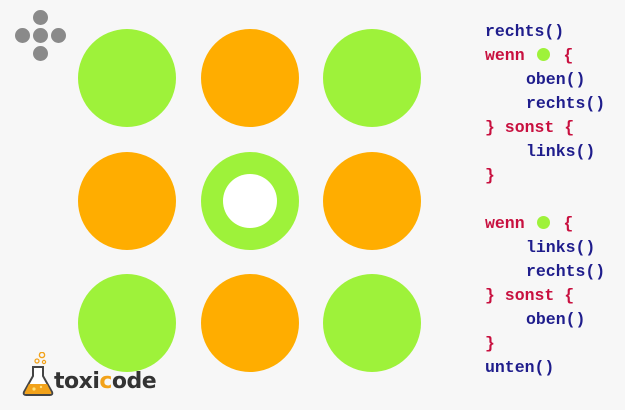 This screenshot has height=410, width=625. Describe the element at coordinates (77, 381) in the screenshot. I see `logo-text-before: toxi` at that location.